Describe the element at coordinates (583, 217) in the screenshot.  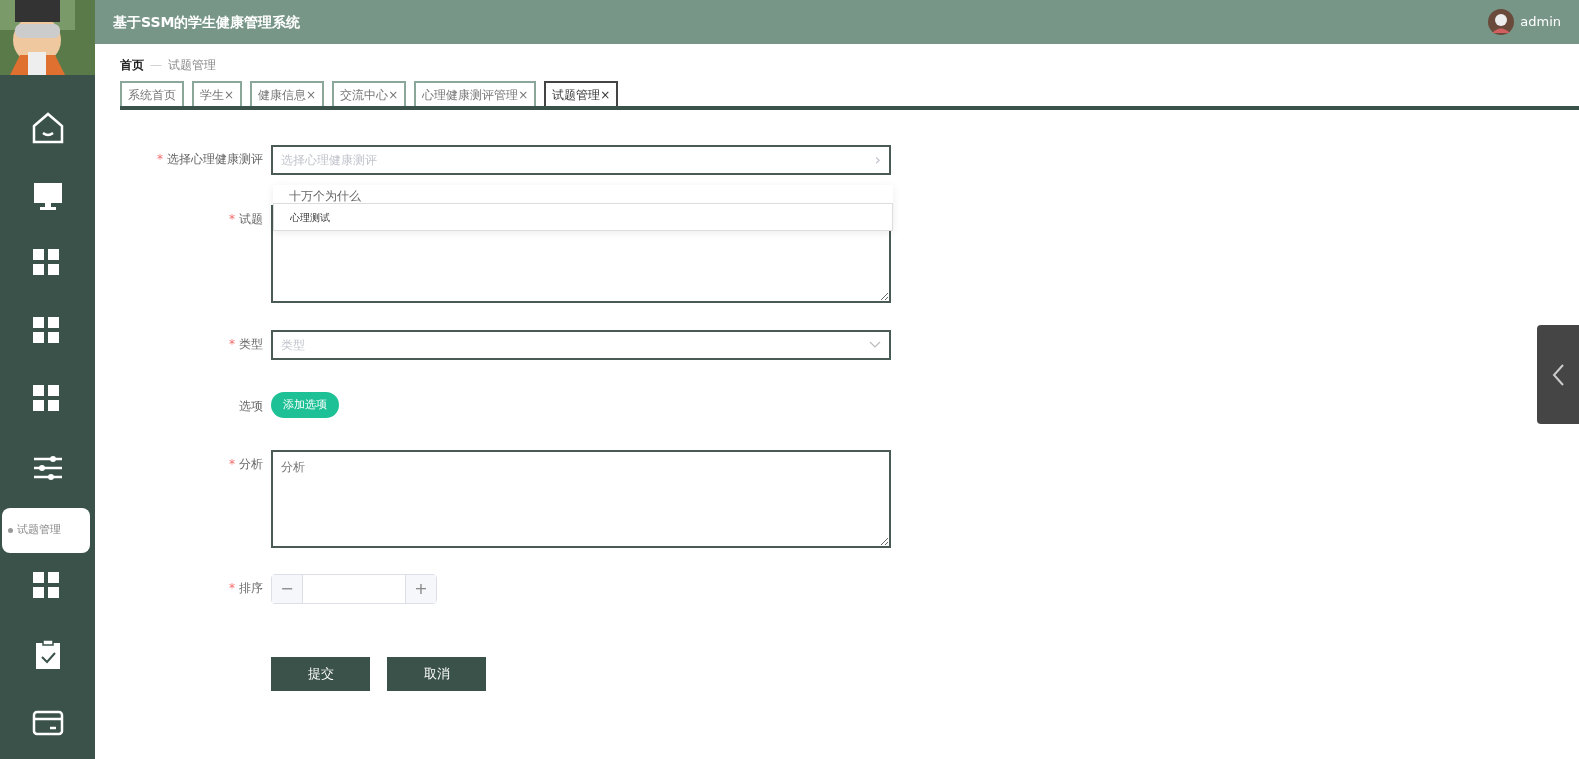
I see `dropdown-option: 心理测试` at that location.